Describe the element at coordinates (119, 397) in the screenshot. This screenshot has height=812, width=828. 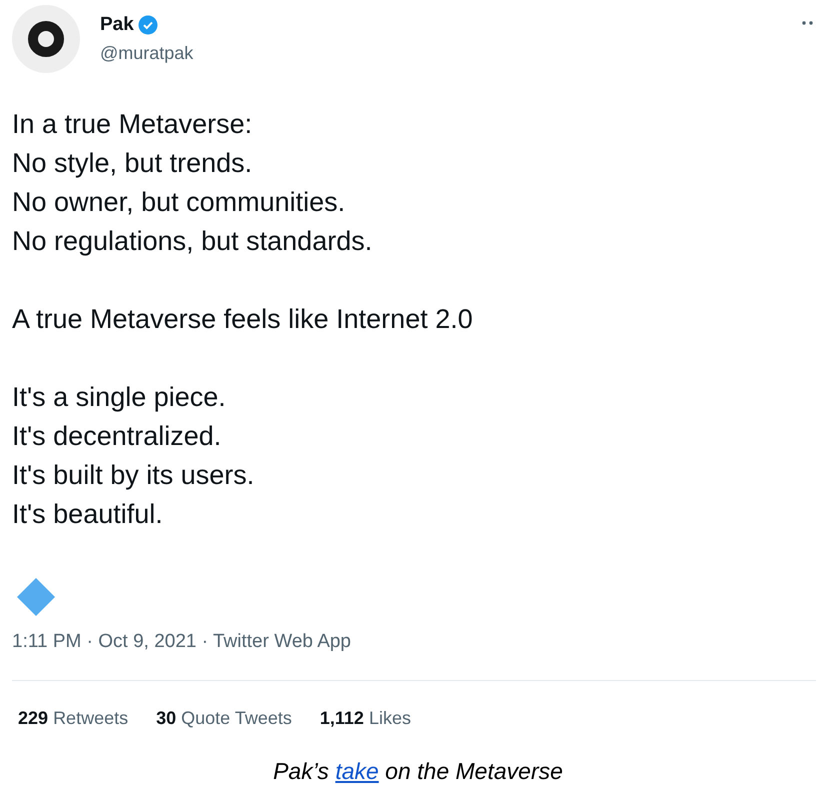
I see `tweet-text-line: It's a single piece.` at that location.